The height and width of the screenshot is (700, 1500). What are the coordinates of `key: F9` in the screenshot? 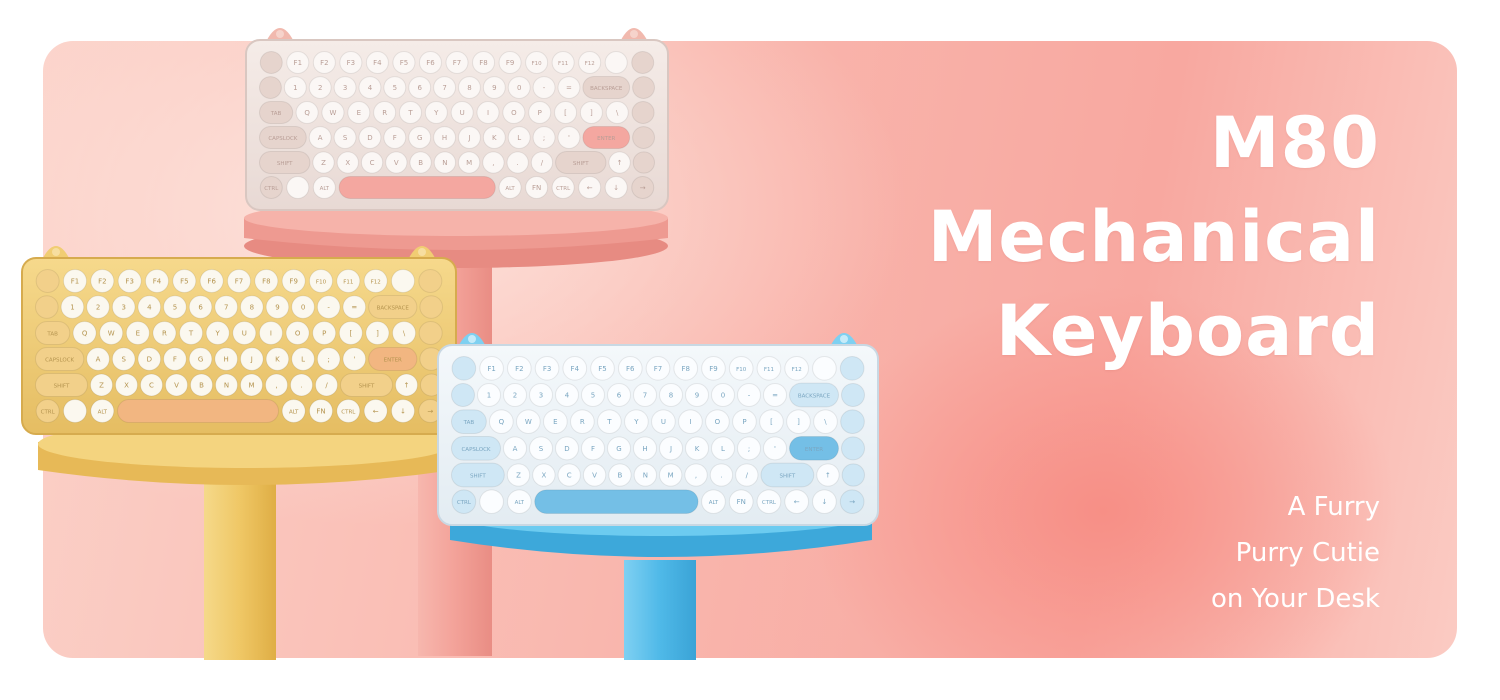 It's located at (713, 368).